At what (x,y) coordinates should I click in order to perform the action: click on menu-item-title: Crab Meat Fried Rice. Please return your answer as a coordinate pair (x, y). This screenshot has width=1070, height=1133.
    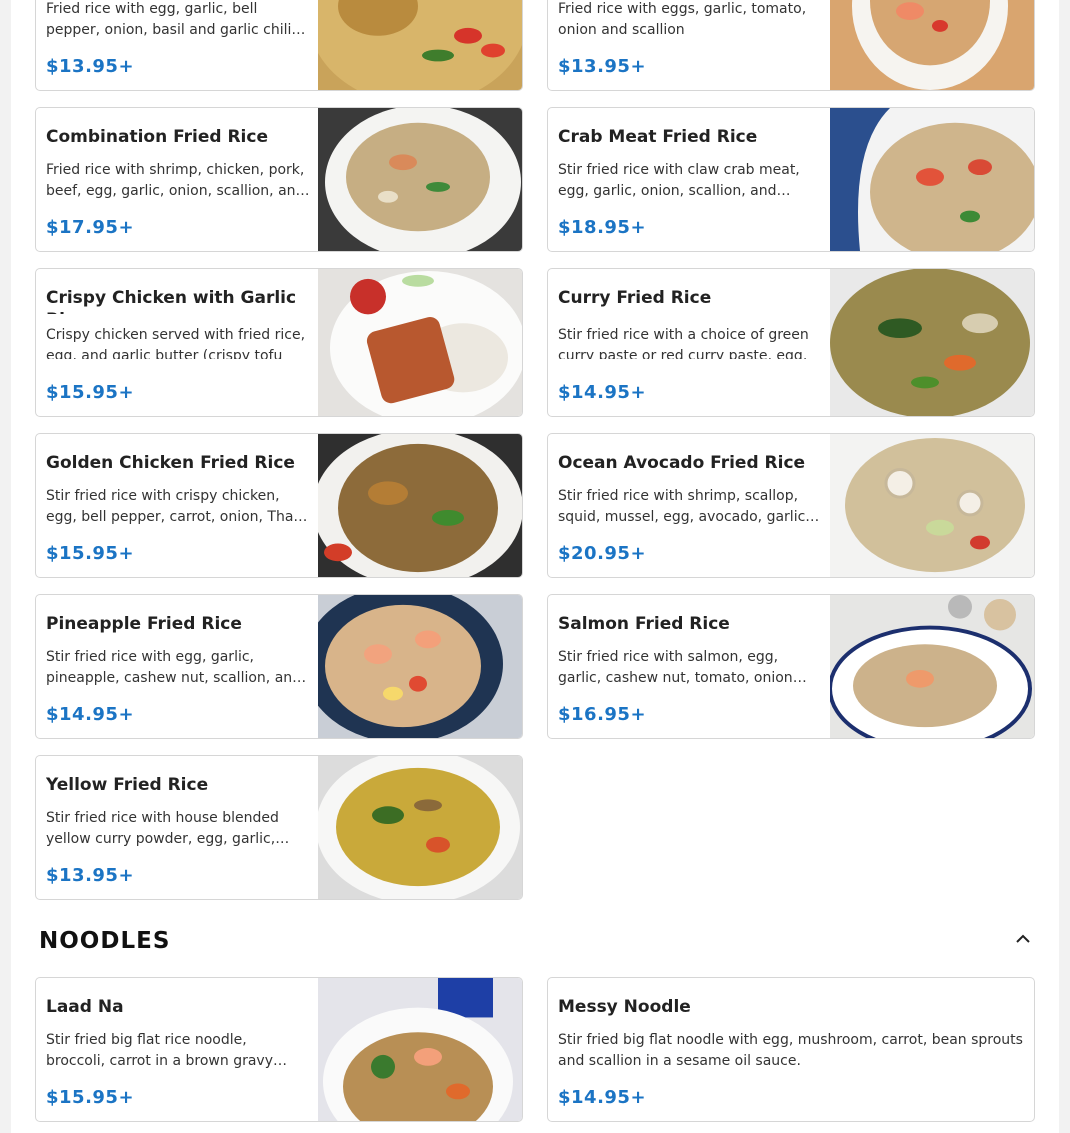
    Looking at the image, I should click on (658, 137).